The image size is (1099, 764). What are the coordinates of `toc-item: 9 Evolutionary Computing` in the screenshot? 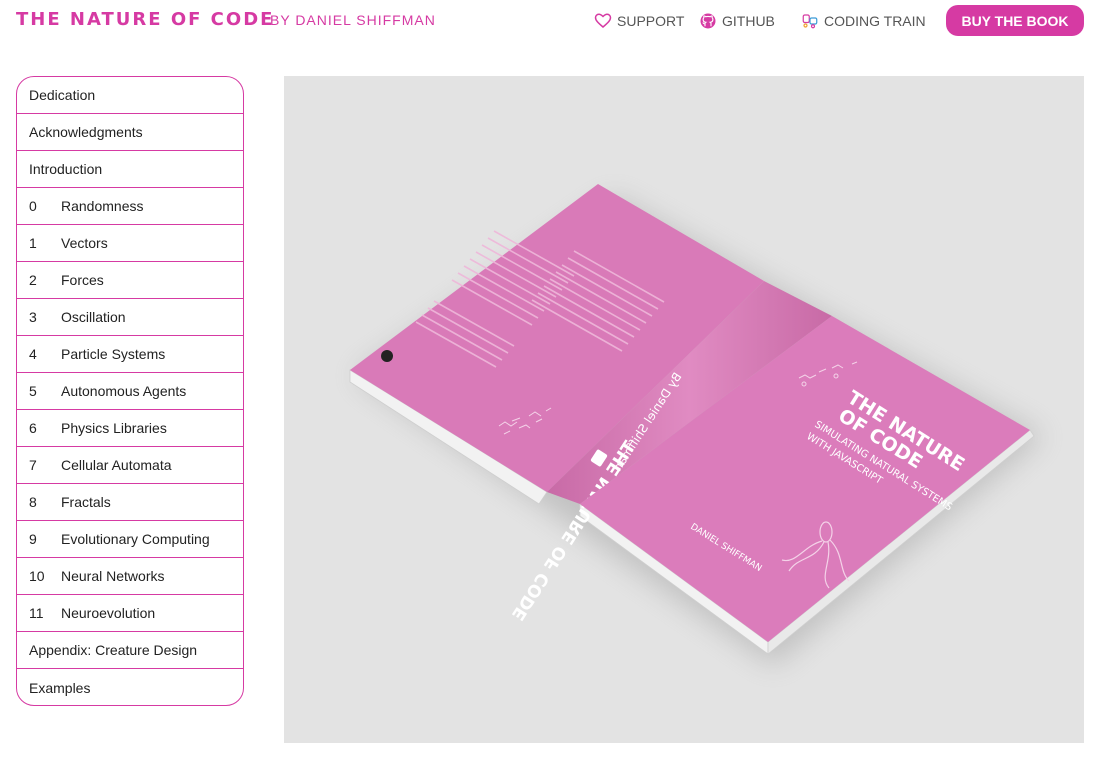 It's located at (130, 539).